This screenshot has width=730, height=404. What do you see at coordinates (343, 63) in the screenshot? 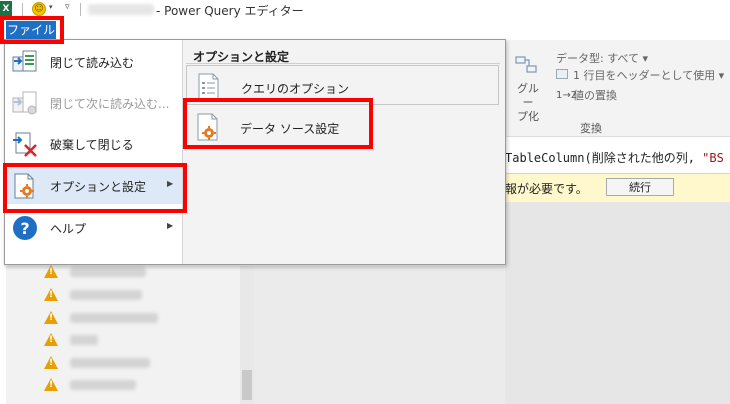
I see `submenu-title-underline` at bounding box center [343, 63].